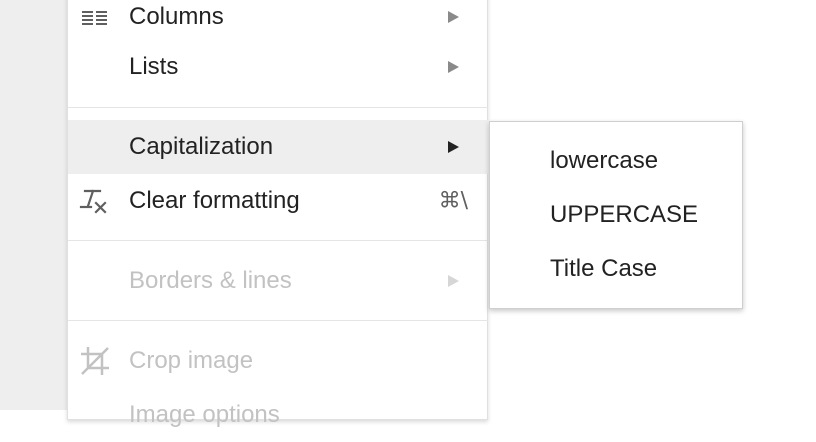 The height and width of the screenshot is (442, 816). What do you see at coordinates (278, 22) in the screenshot?
I see `menu-item-columns: Columns` at bounding box center [278, 22].